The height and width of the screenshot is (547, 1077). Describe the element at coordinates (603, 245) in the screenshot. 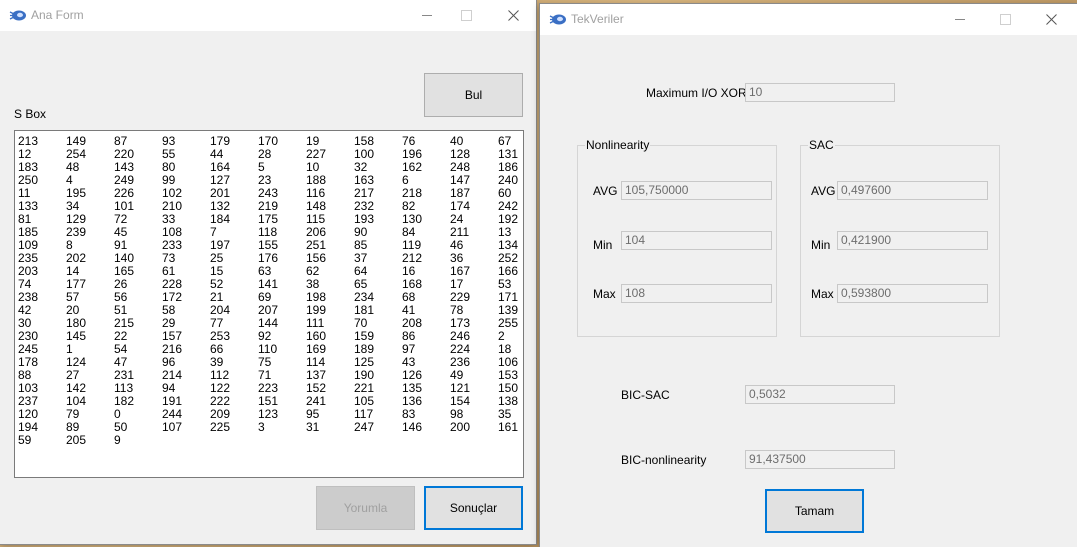

I see `nonlinearity-min-label: Min` at that location.